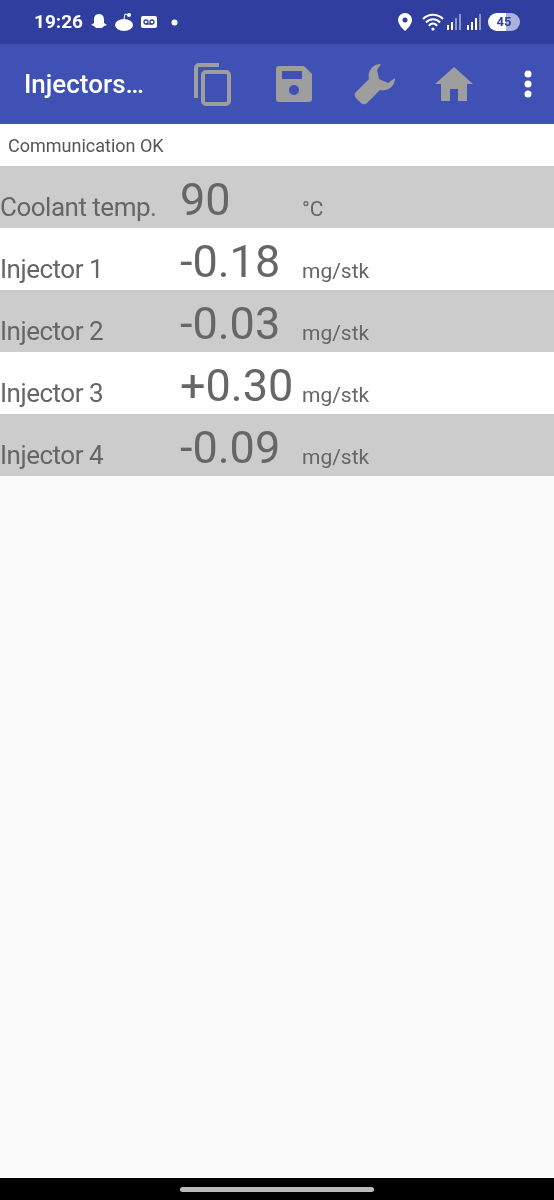  What do you see at coordinates (231, 447) in the screenshot?
I see `reading-value: -0.09` at bounding box center [231, 447].